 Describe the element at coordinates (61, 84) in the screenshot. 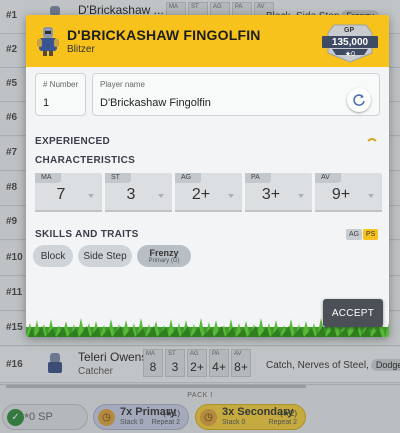

I see `number-label: # Number` at that location.